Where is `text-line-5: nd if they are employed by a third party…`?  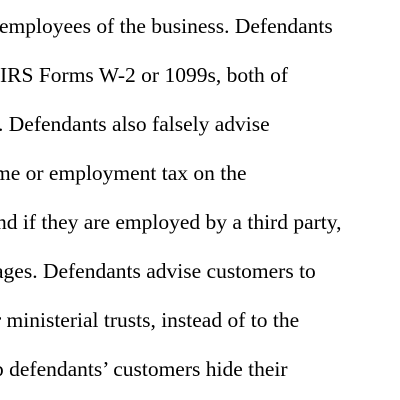
text-line-5: nd if they are employed by a third party… is located at coordinates (171, 222).